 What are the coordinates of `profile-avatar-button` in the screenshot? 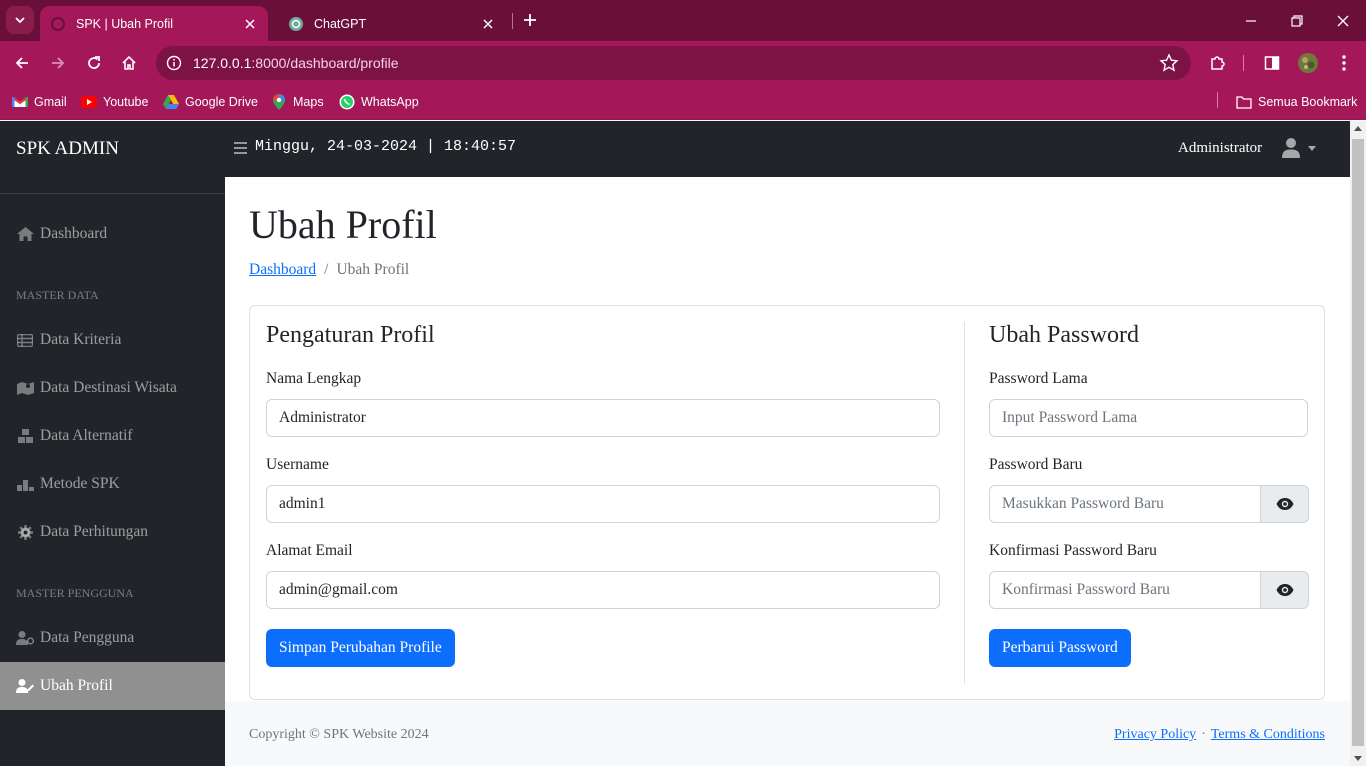 It's located at (1308, 63).